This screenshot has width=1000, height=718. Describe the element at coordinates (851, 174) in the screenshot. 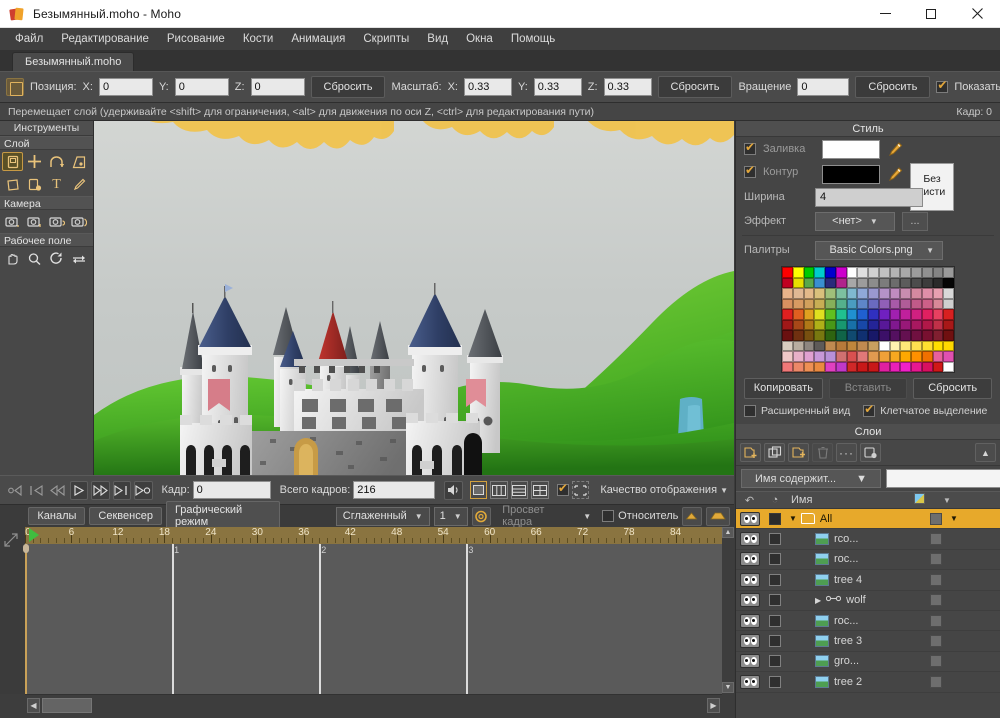

I see `stroke-color-swatch` at that location.